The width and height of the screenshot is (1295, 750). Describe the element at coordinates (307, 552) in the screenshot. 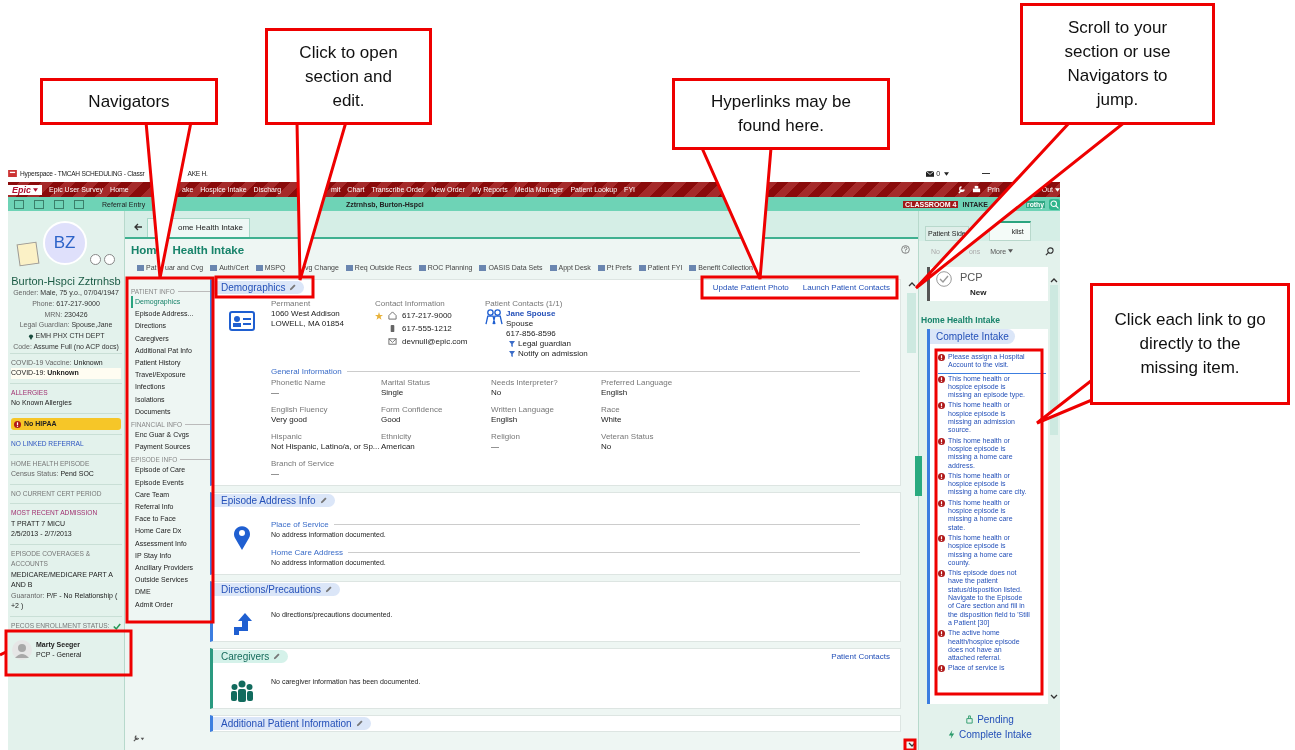

I see `subsection-title: Home Care Address` at that location.